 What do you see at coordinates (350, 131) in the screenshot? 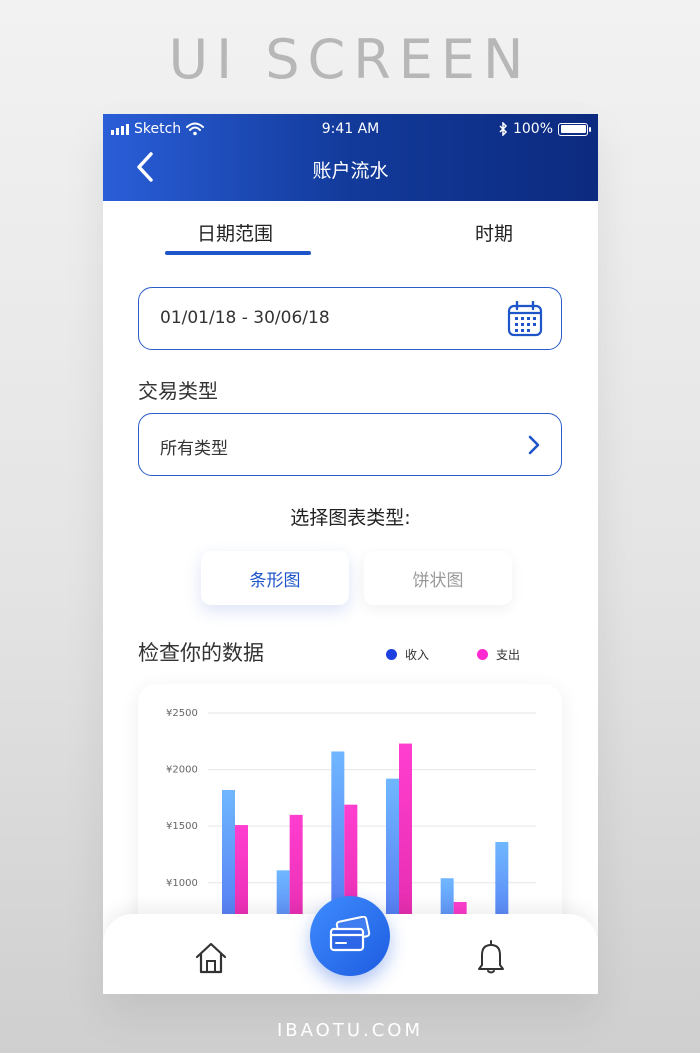
I see `status-bar: Sketch 9:41 AM 100%` at bounding box center [350, 131].